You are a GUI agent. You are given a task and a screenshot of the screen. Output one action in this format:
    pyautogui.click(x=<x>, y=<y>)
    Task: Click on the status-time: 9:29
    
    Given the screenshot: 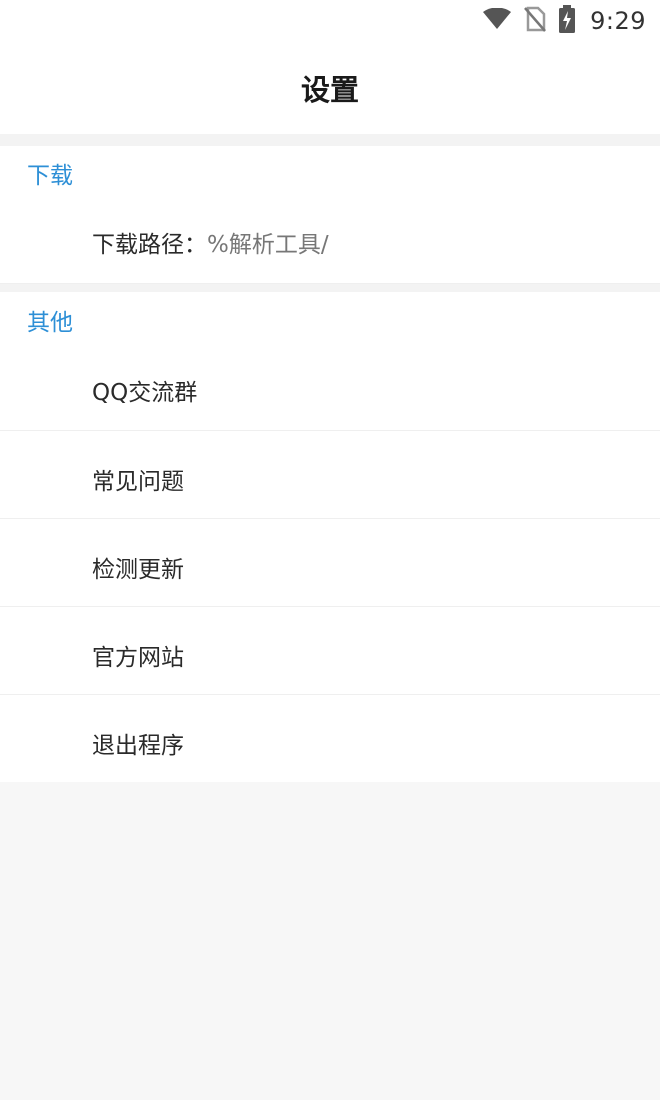 What is the action you would take?
    pyautogui.click(x=618, y=21)
    